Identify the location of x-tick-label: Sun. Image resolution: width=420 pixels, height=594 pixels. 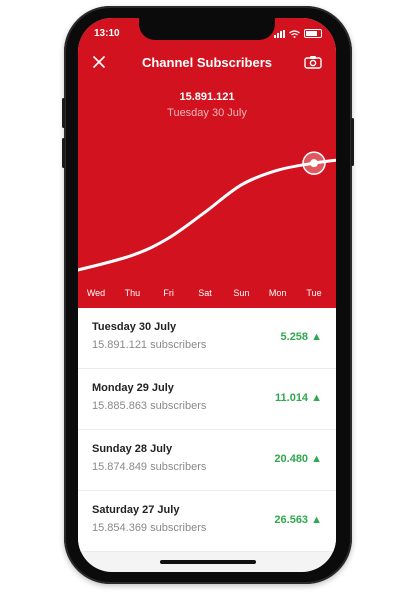
(241, 293).